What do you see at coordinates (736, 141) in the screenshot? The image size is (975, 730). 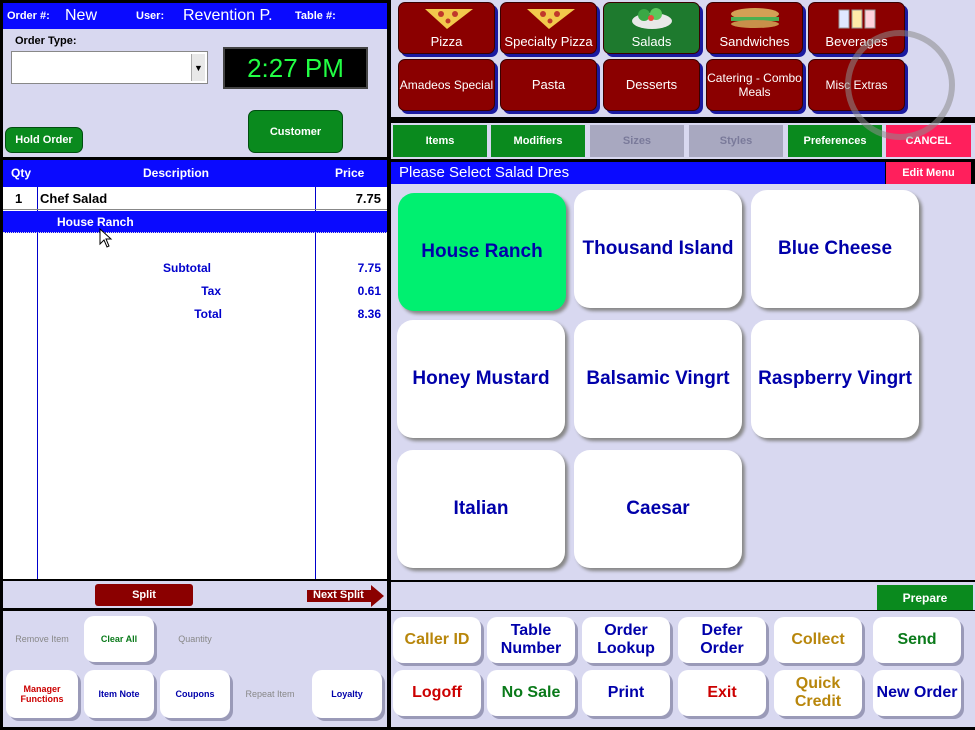 I see `tab-styles: Styles` at bounding box center [736, 141].